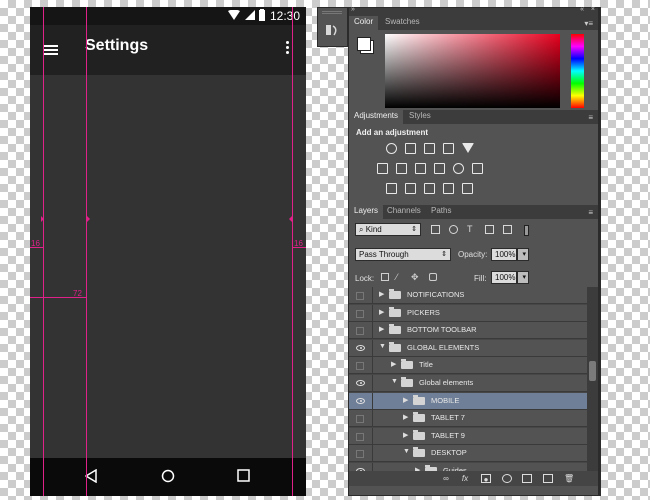 The image size is (650, 500). I want to click on layer-style-icon: fx, so click(465, 478).